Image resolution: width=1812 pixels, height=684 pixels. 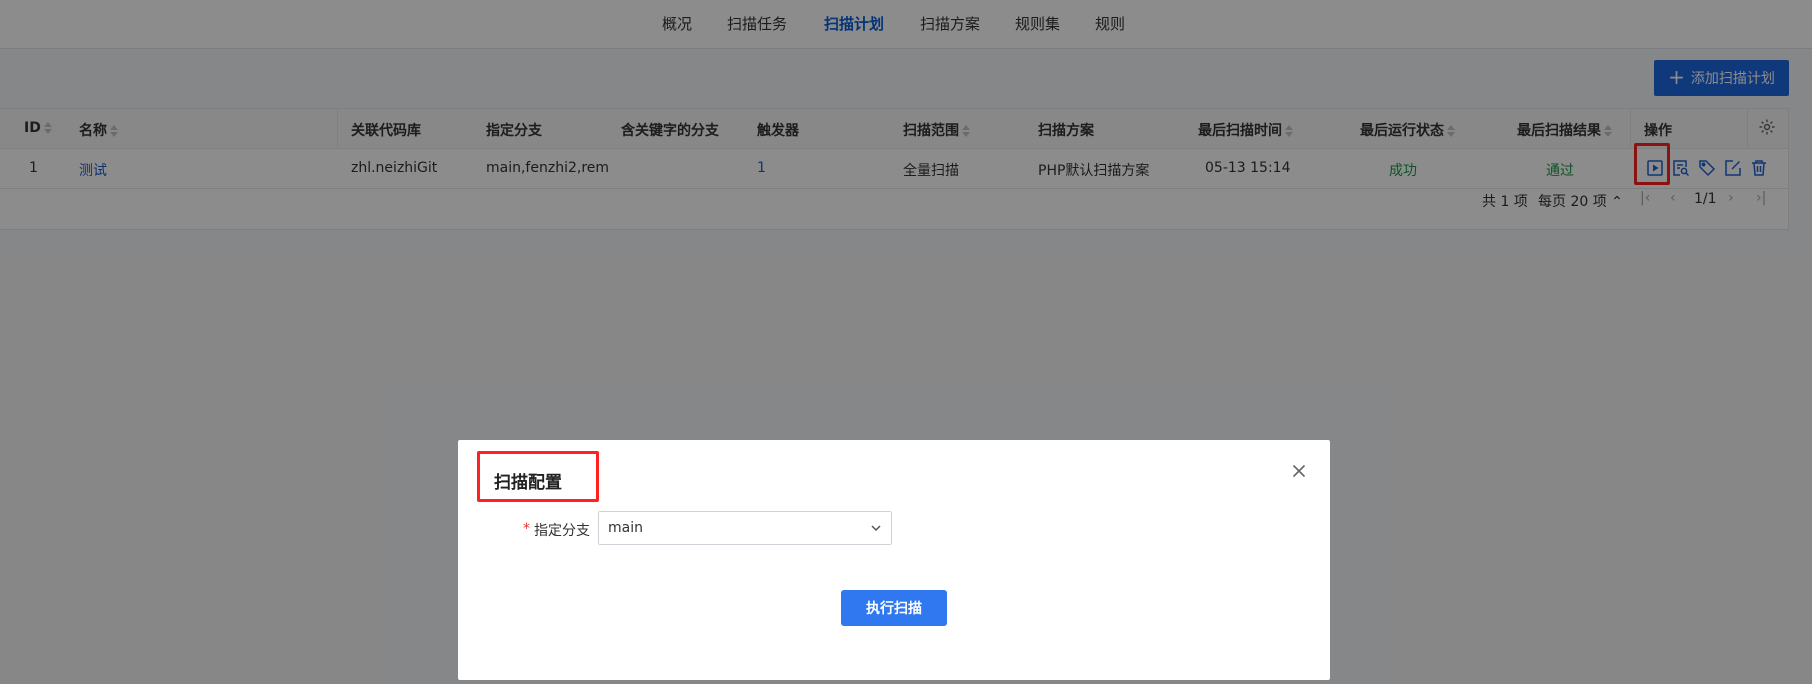 I want to click on run-scan-button: 执行扫描, so click(x=894, y=608).